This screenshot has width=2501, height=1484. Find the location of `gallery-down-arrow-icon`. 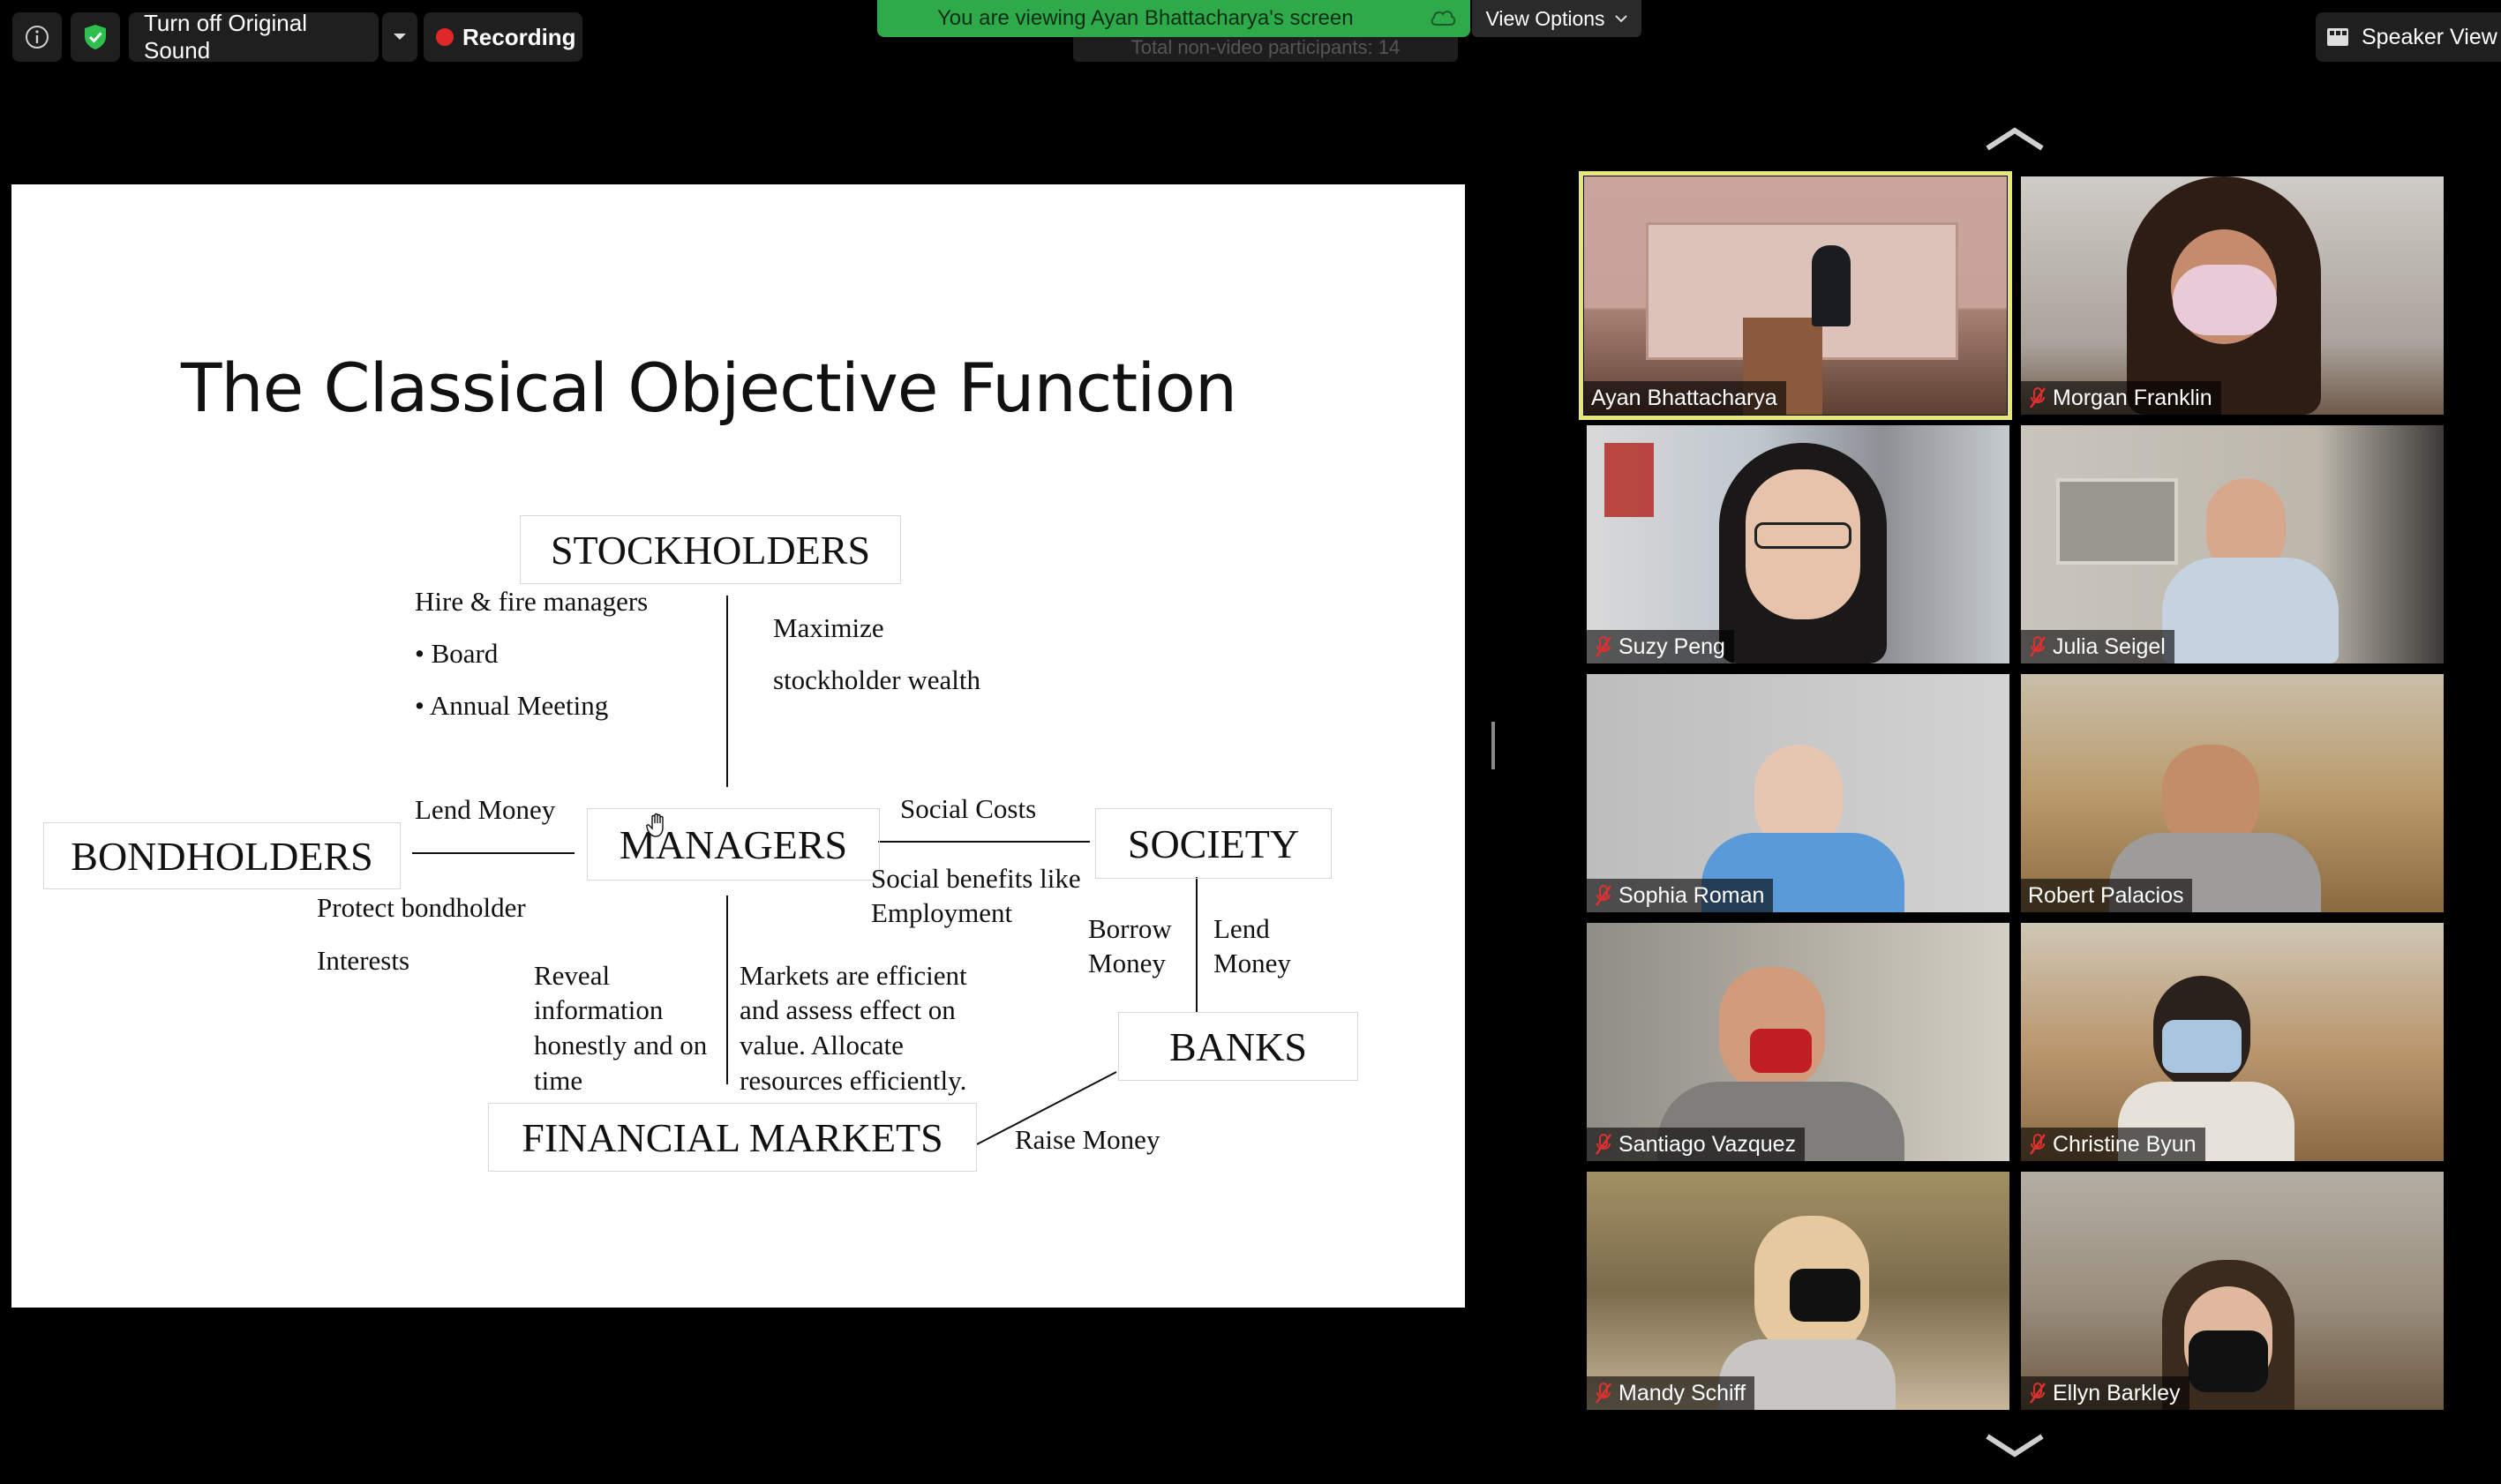

gallery-down-arrow-icon is located at coordinates (2015, 1446).